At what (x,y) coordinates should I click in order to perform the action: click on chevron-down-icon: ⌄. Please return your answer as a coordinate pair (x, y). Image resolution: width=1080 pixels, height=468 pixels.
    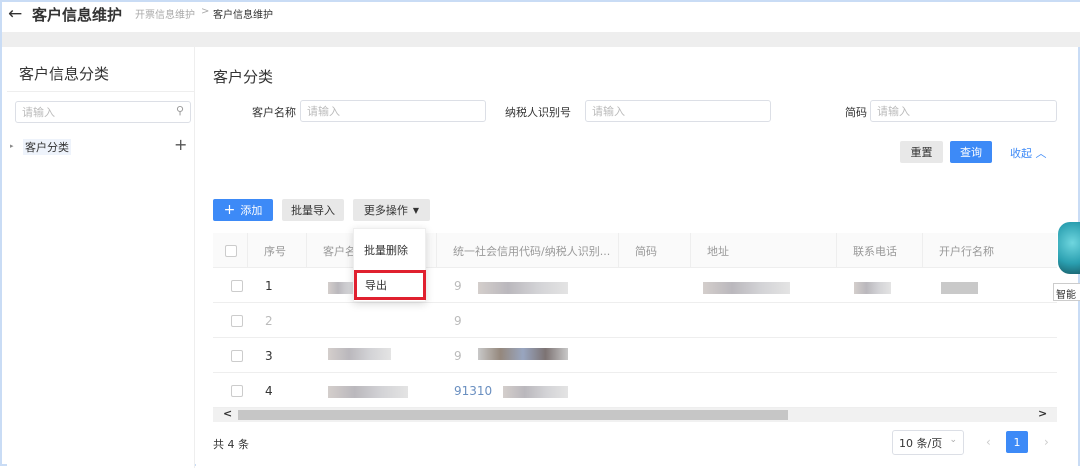
    Looking at the image, I should click on (953, 440).